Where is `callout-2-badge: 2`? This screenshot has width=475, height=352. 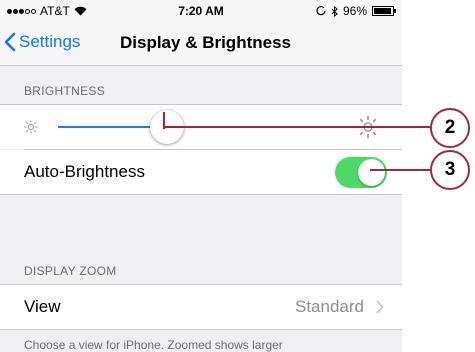 callout-2-badge: 2 is located at coordinates (450, 128).